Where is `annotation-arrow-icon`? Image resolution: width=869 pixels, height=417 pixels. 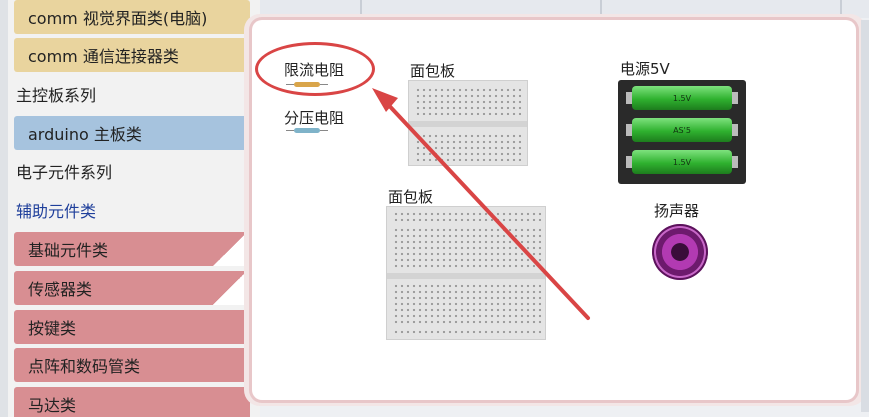
annotation-arrow-icon is located at coordinates (481, 204).